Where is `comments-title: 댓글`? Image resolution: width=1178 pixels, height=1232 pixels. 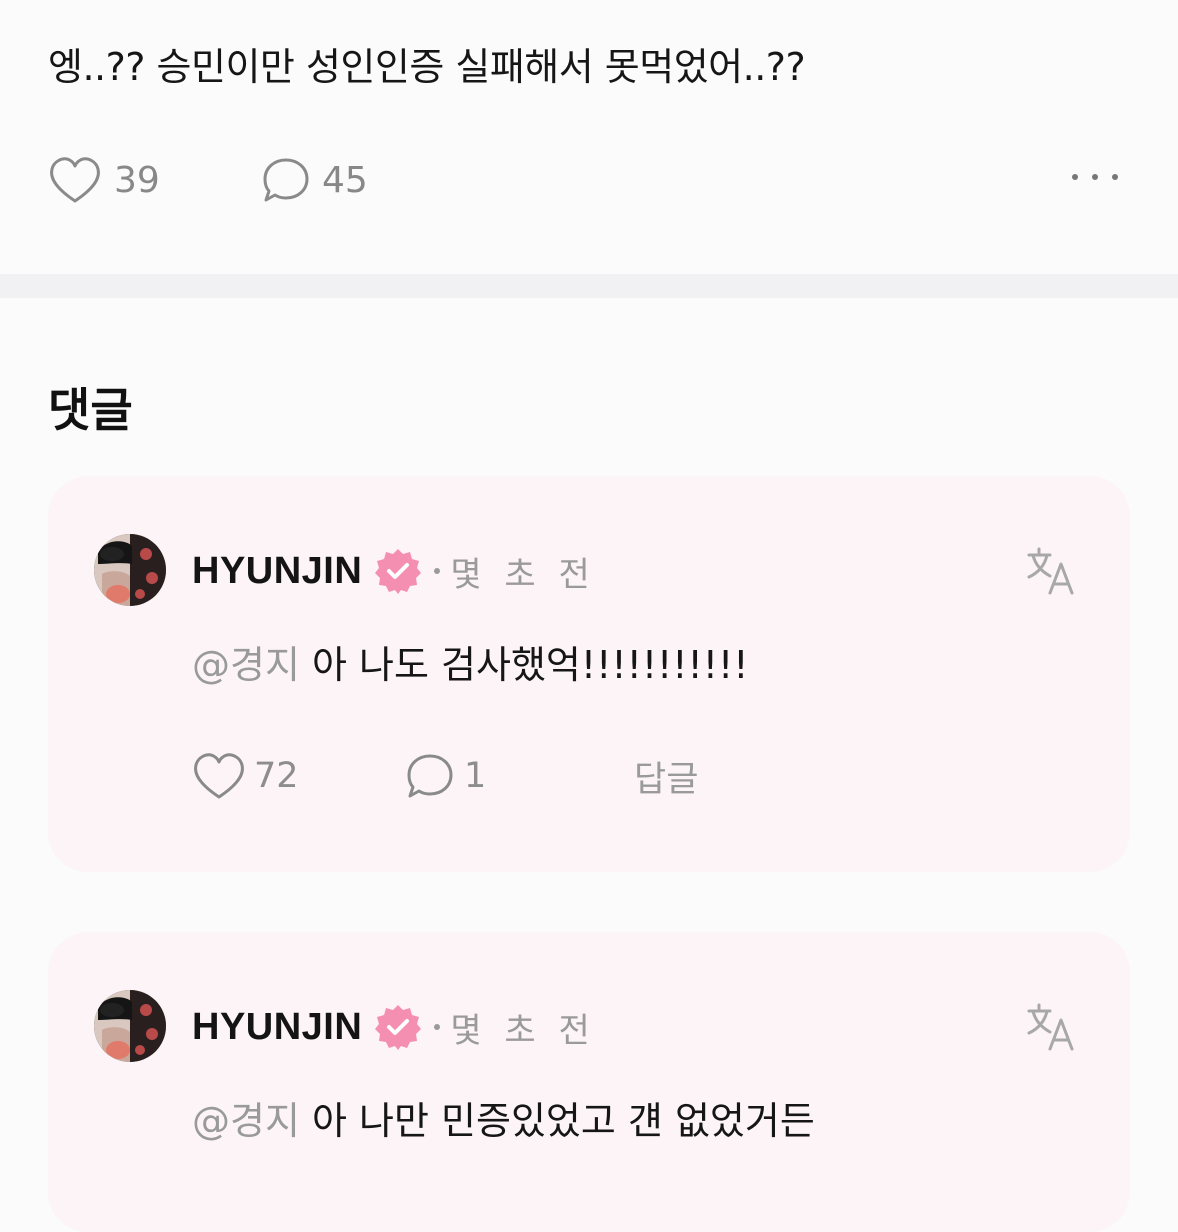
comments-title: 댓글 is located at coordinates (90, 410).